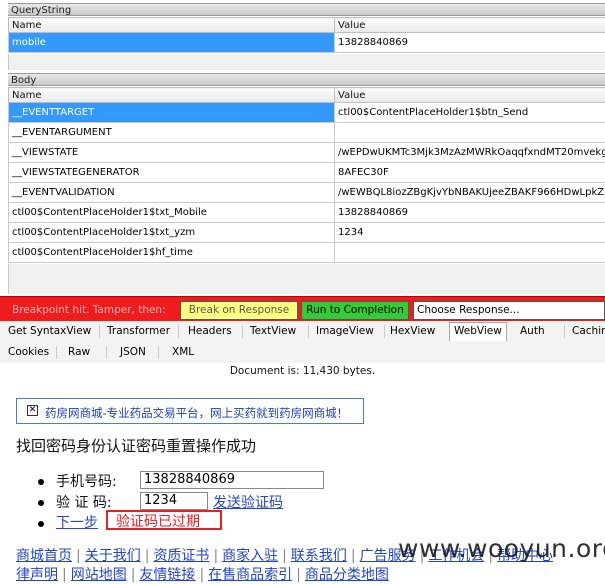 The height and width of the screenshot is (584, 605). I want to click on body-row-name: ctl00$ContentPlaceHolder1$txt_Mobile, so click(172, 213).